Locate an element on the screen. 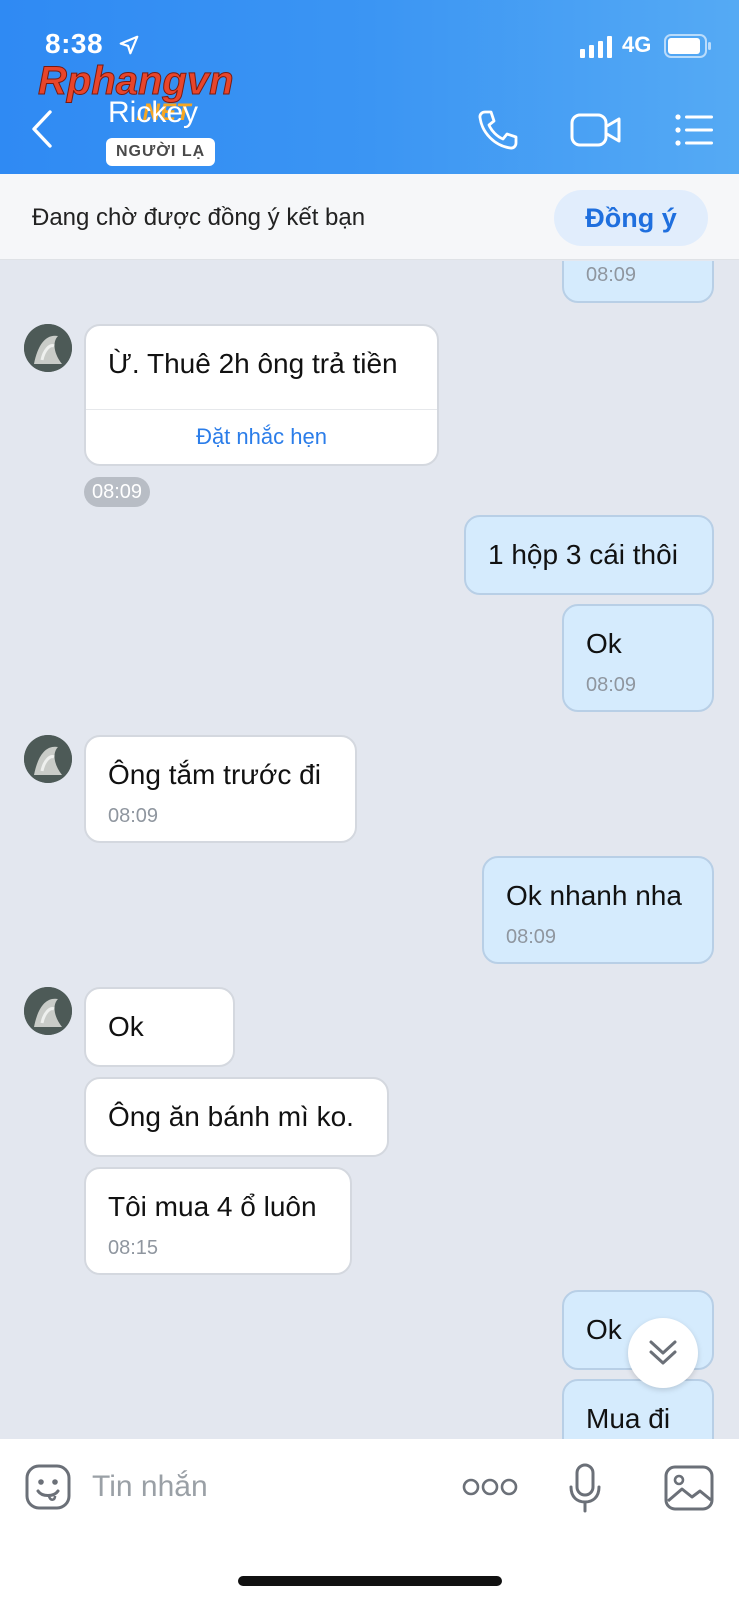 The image size is (739, 1600). message-bubble-incoming: Ông ăn bánh mì ko. is located at coordinates (236, 1117).